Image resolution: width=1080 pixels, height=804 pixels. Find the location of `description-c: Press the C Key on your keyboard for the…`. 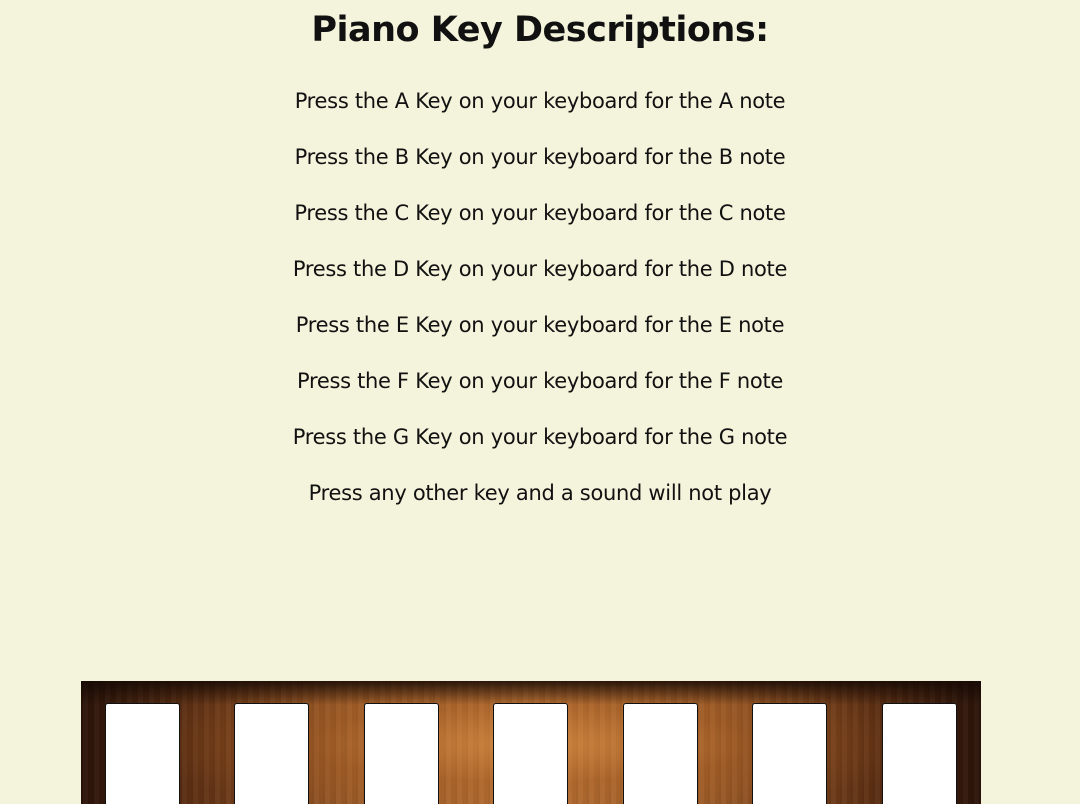

description-c: Press the C Key on your keyboard for the… is located at coordinates (540, 213).